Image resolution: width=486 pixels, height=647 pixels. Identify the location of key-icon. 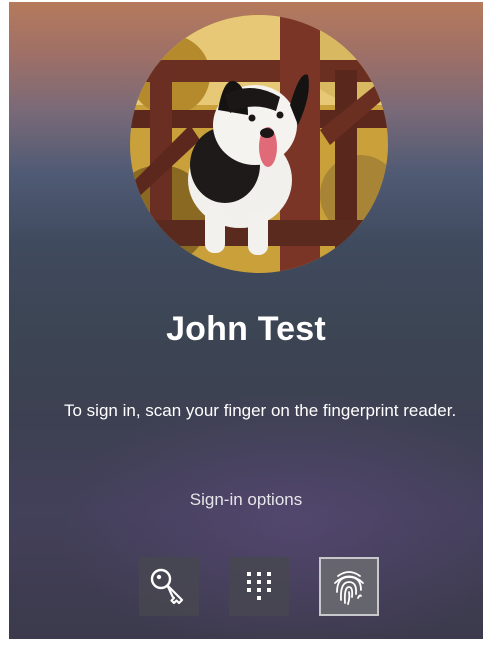
(167, 586).